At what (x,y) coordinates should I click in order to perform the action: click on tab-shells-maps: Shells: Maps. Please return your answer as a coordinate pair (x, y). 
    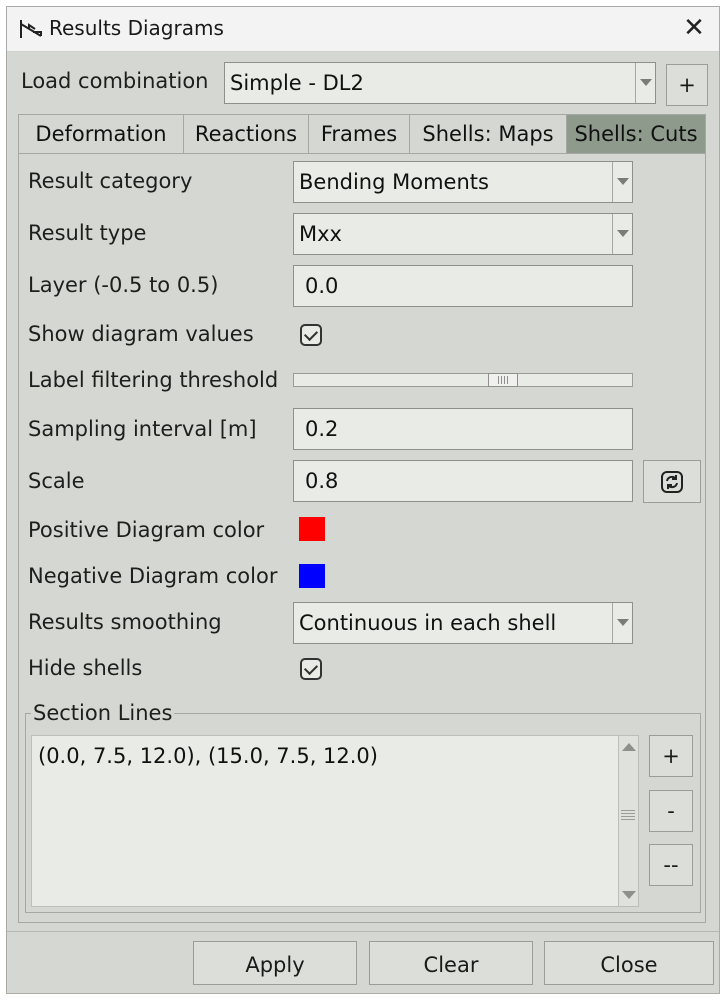
    Looking at the image, I should click on (488, 134).